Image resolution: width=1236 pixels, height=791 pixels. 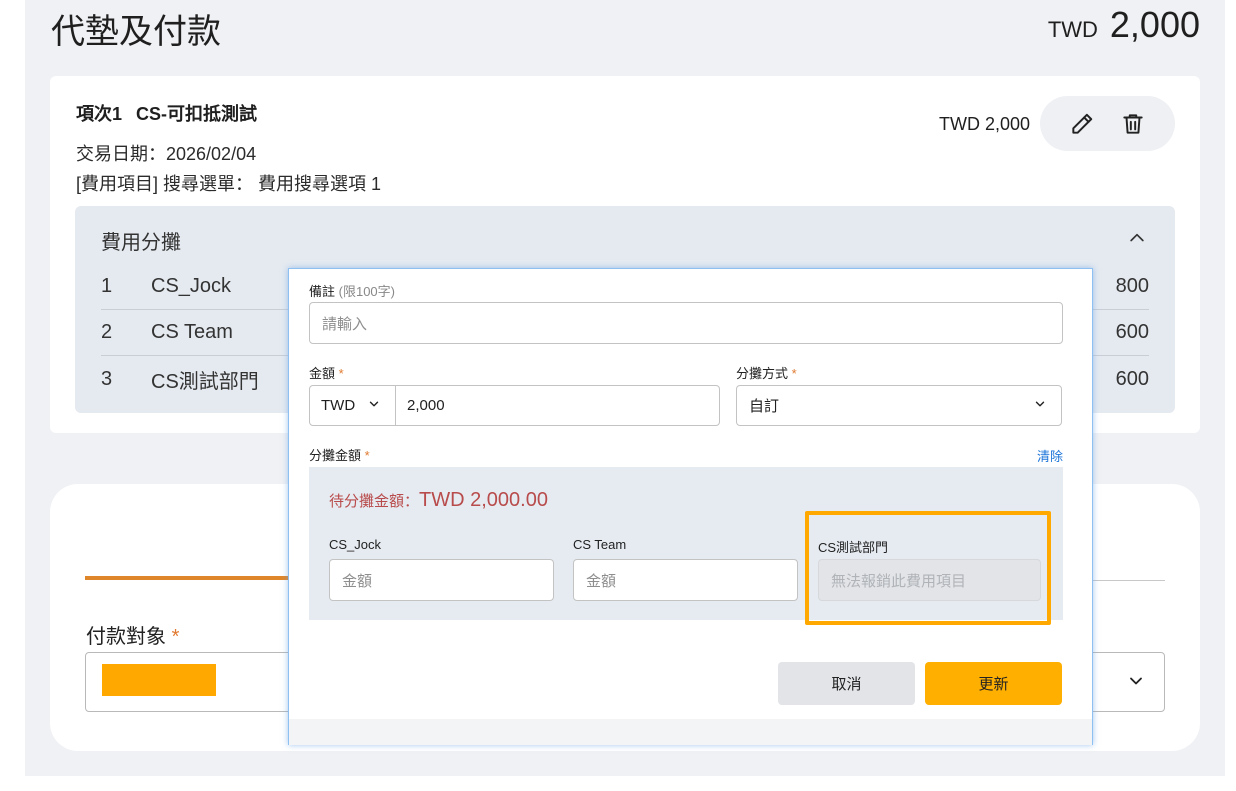 What do you see at coordinates (1133, 124) in the screenshot?
I see `trash-icon` at bounding box center [1133, 124].